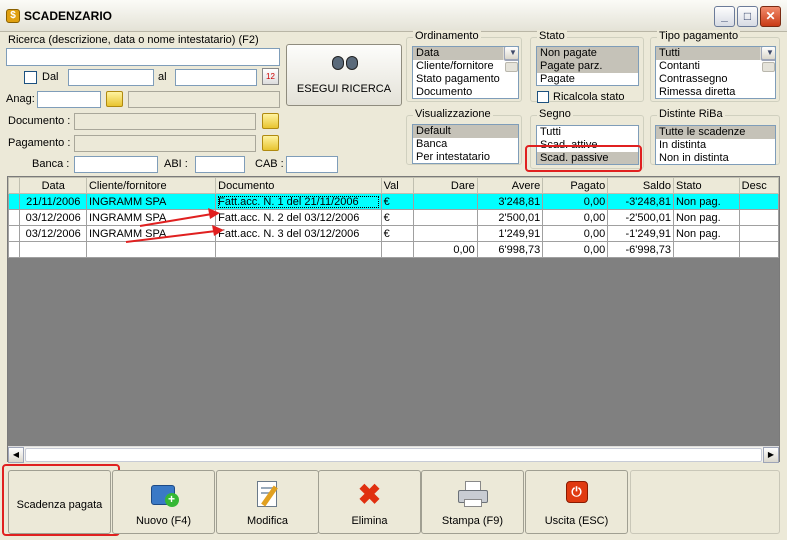 The image size is (787, 540). I want to click on modifica-label: Modifica, so click(267, 521).